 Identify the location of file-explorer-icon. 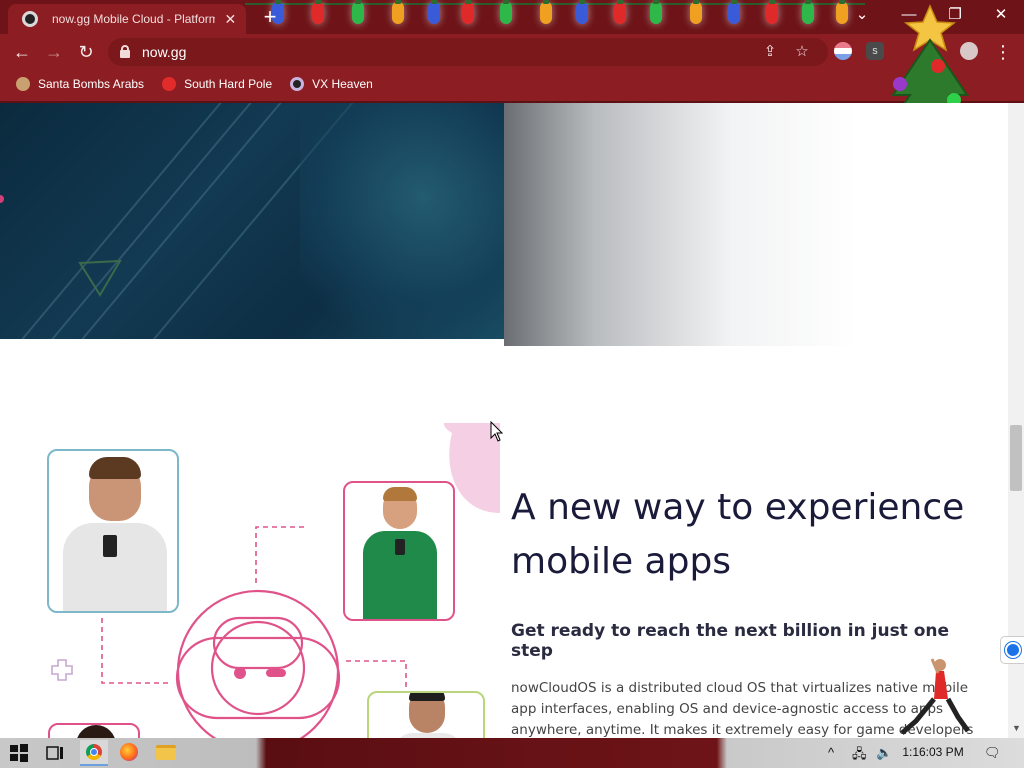
(166, 752).